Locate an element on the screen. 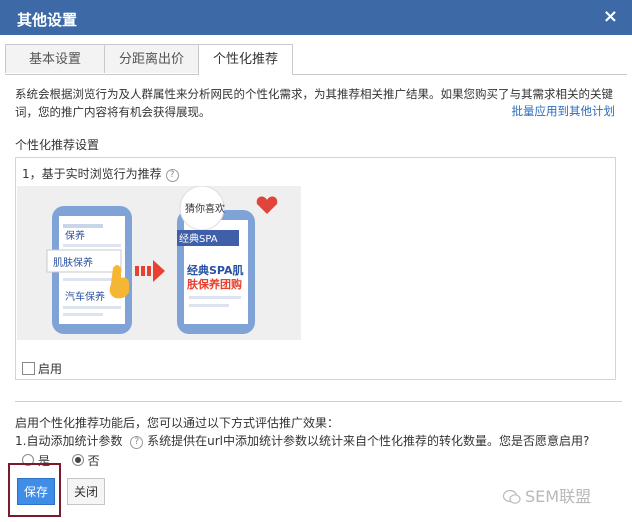 The image size is (632, 522). illus-right-result-2: 肤保养团购 is located at coordinates (214, 284).